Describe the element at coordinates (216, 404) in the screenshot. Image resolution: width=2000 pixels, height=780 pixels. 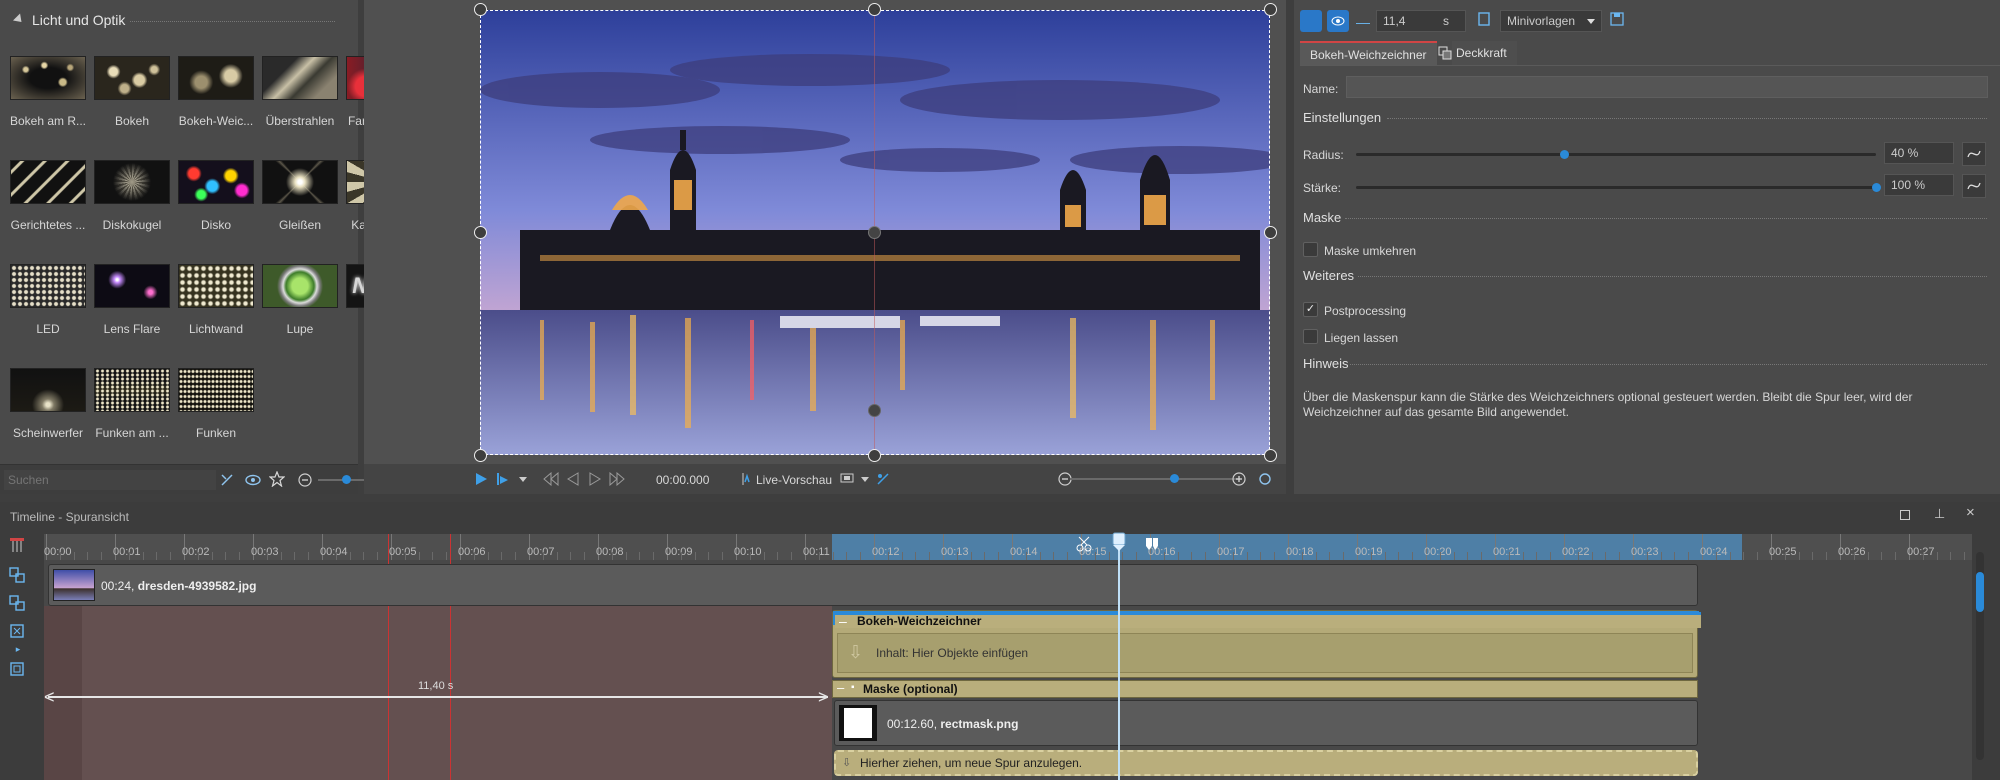
I see `effect-item: Funken` at that location.